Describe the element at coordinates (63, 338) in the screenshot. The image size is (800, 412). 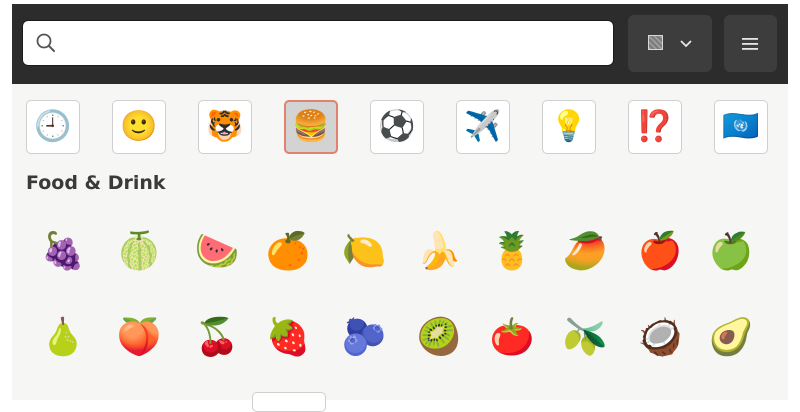
I see `emoji-pear: 🍐` at that location.